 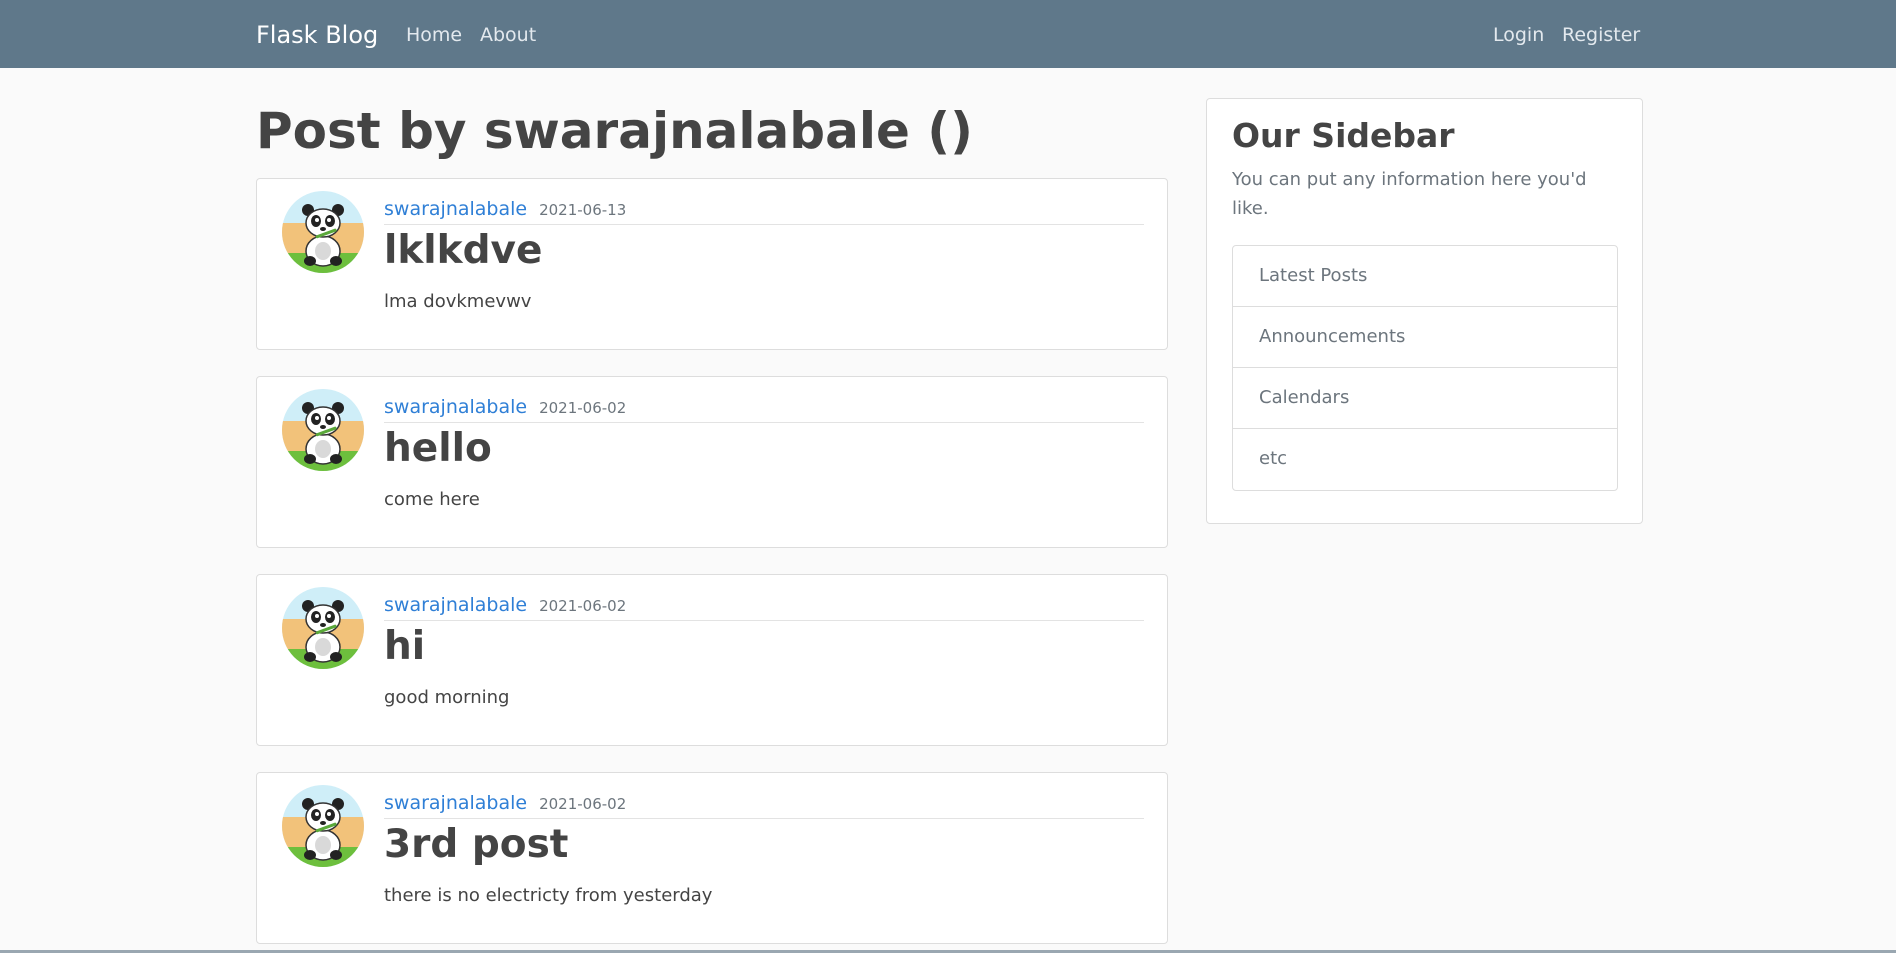 What do you see at coordinates (712, 660) in the screenshot?
I see `post-card: swarajnalabale 2021-06-02 hi good morning` at bounding box center [712, 660].